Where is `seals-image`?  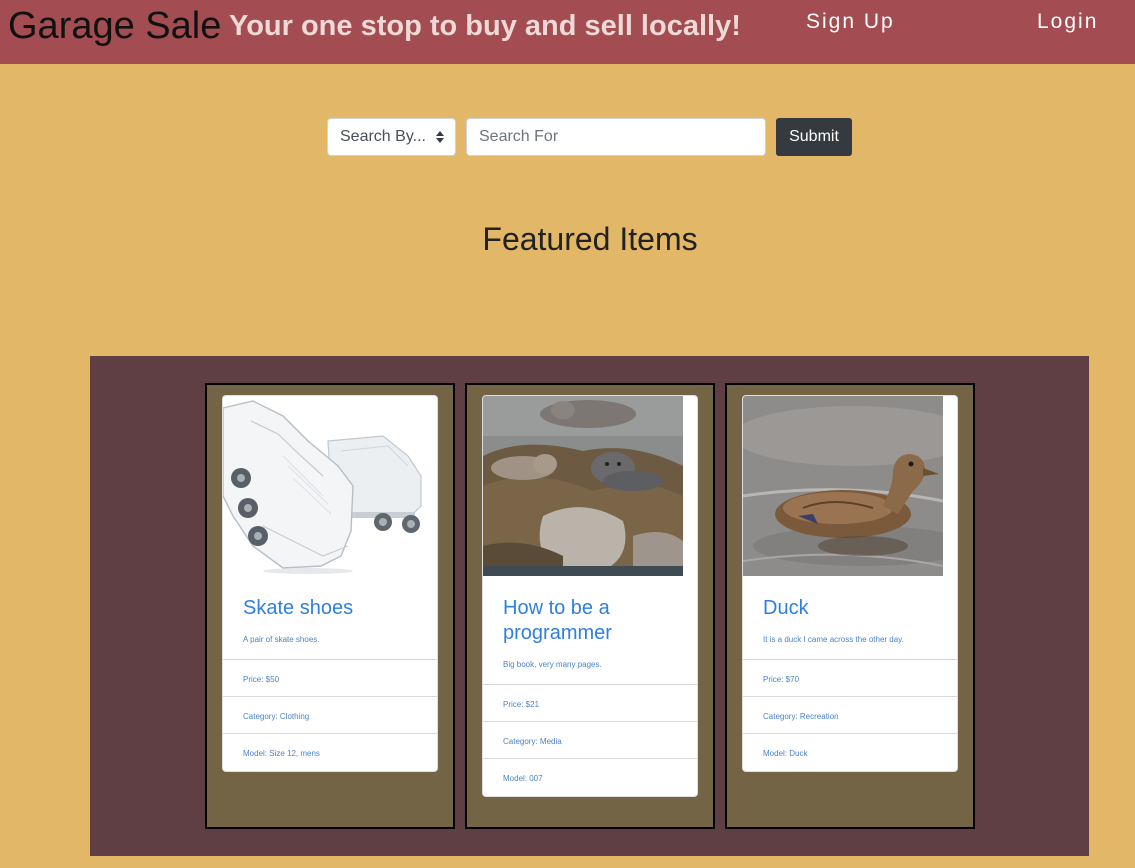
seals-image is located at coordinates (583, 486).